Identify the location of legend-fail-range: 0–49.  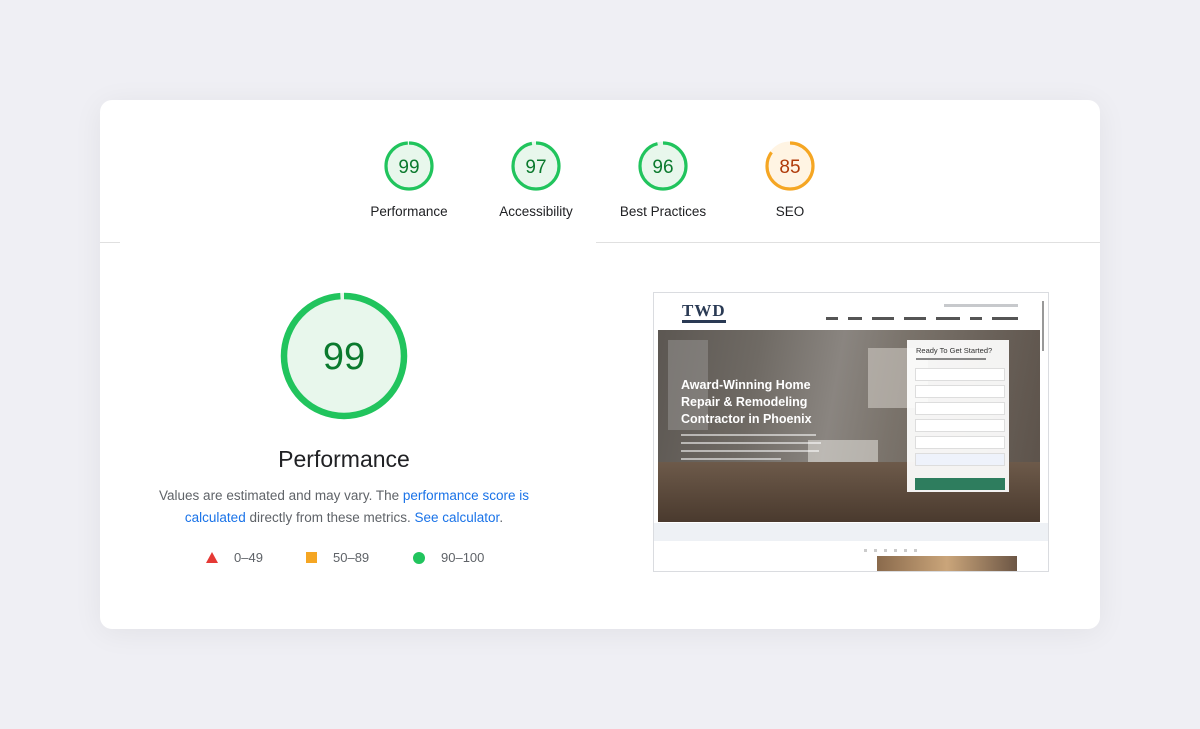
(248, 557).